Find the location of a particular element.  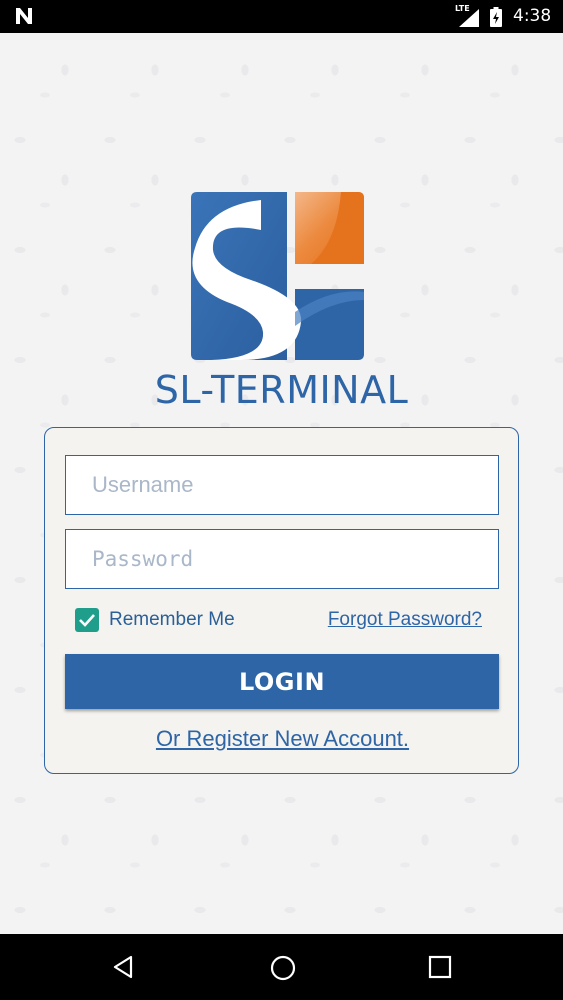

home-button is located at coordinates (282, 967).